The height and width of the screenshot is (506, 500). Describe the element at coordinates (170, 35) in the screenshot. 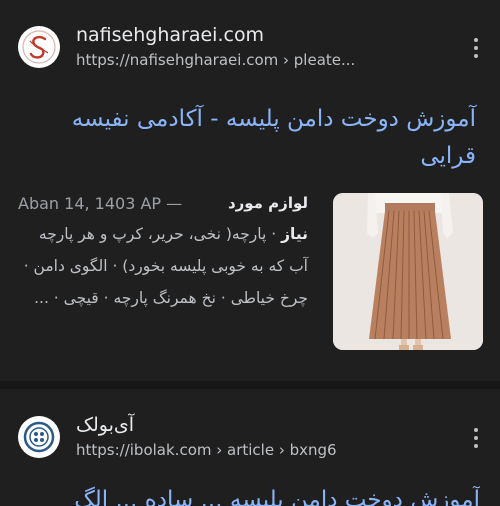

I see `site-name: nafisehgharaei.com` at that location.